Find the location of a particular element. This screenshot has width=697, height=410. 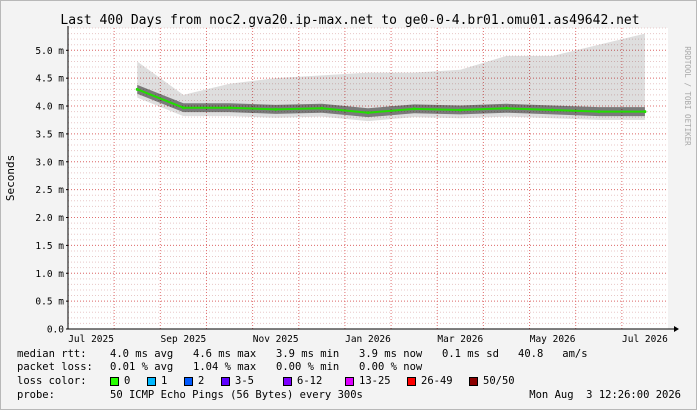

loss-color-value: 0 is located at coordinates (127, 381).